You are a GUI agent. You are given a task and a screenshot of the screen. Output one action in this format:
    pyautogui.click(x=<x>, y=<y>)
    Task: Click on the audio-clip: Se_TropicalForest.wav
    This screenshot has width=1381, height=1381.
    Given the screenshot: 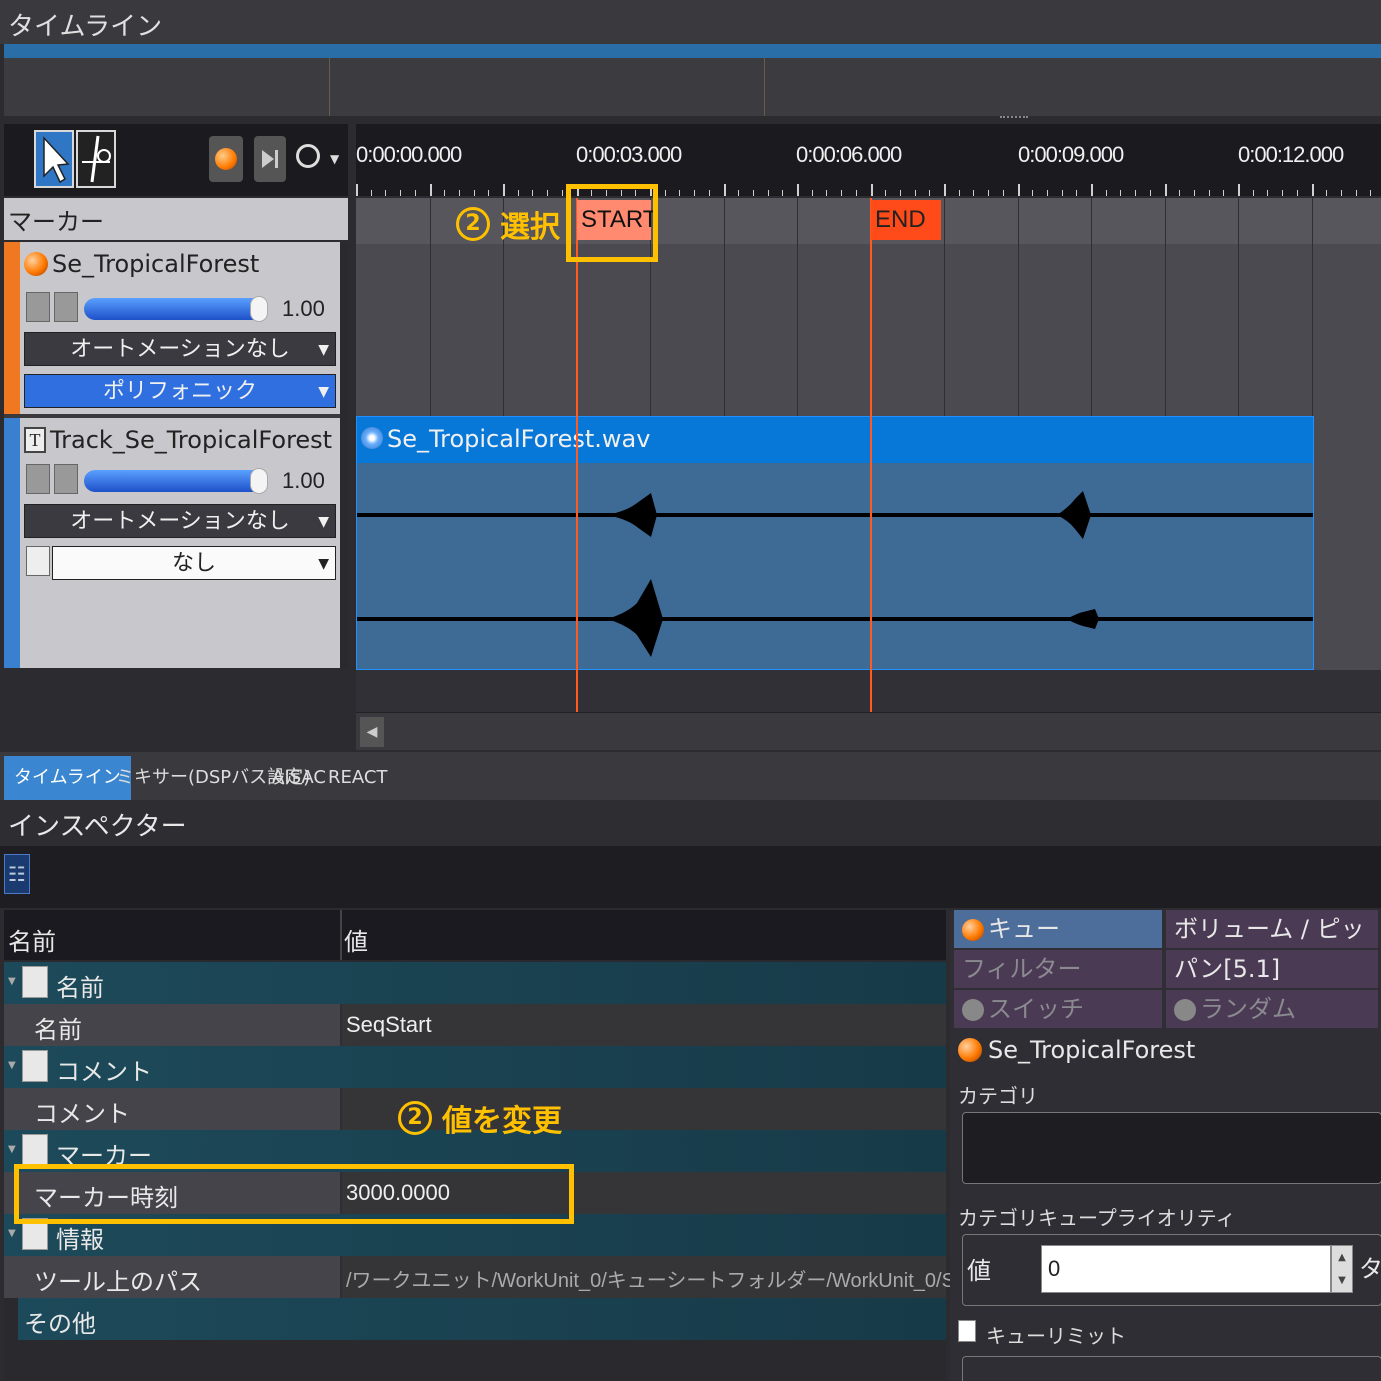 What is the action you would take?
    pyautogui.click(x=835, y=543)
    